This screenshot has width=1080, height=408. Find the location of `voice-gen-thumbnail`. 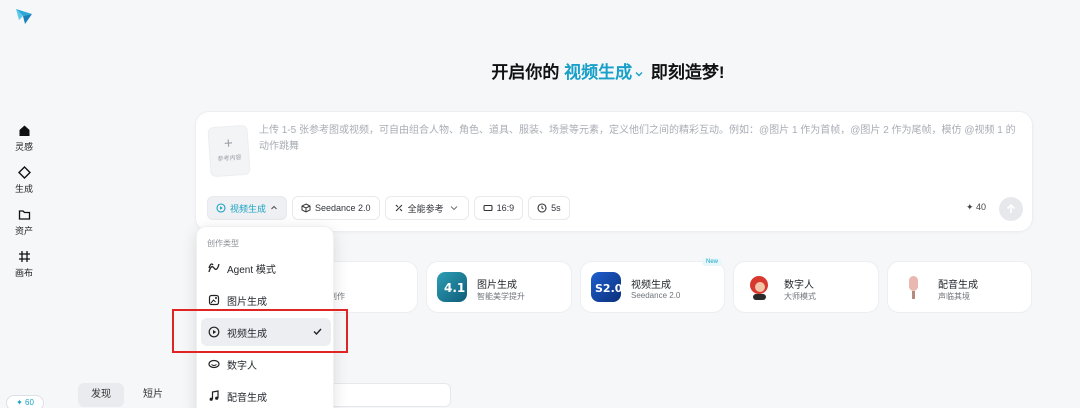

voice-gen-thumbnail is located at coordinates (913, 287).